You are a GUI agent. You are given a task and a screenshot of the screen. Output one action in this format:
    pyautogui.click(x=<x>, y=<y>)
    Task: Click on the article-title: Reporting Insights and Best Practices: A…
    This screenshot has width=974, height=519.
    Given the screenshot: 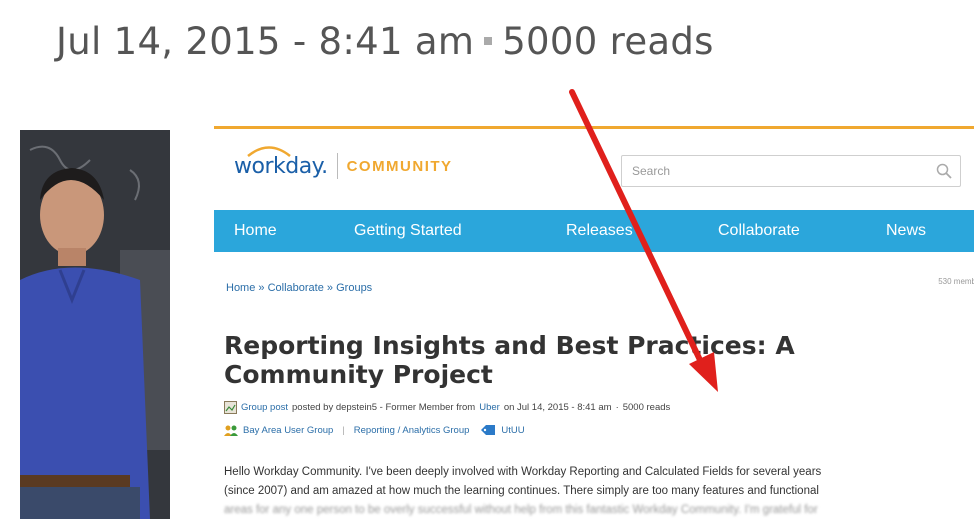 What is the action you would take?
    pyautogui.click(x=509, y=360)
    